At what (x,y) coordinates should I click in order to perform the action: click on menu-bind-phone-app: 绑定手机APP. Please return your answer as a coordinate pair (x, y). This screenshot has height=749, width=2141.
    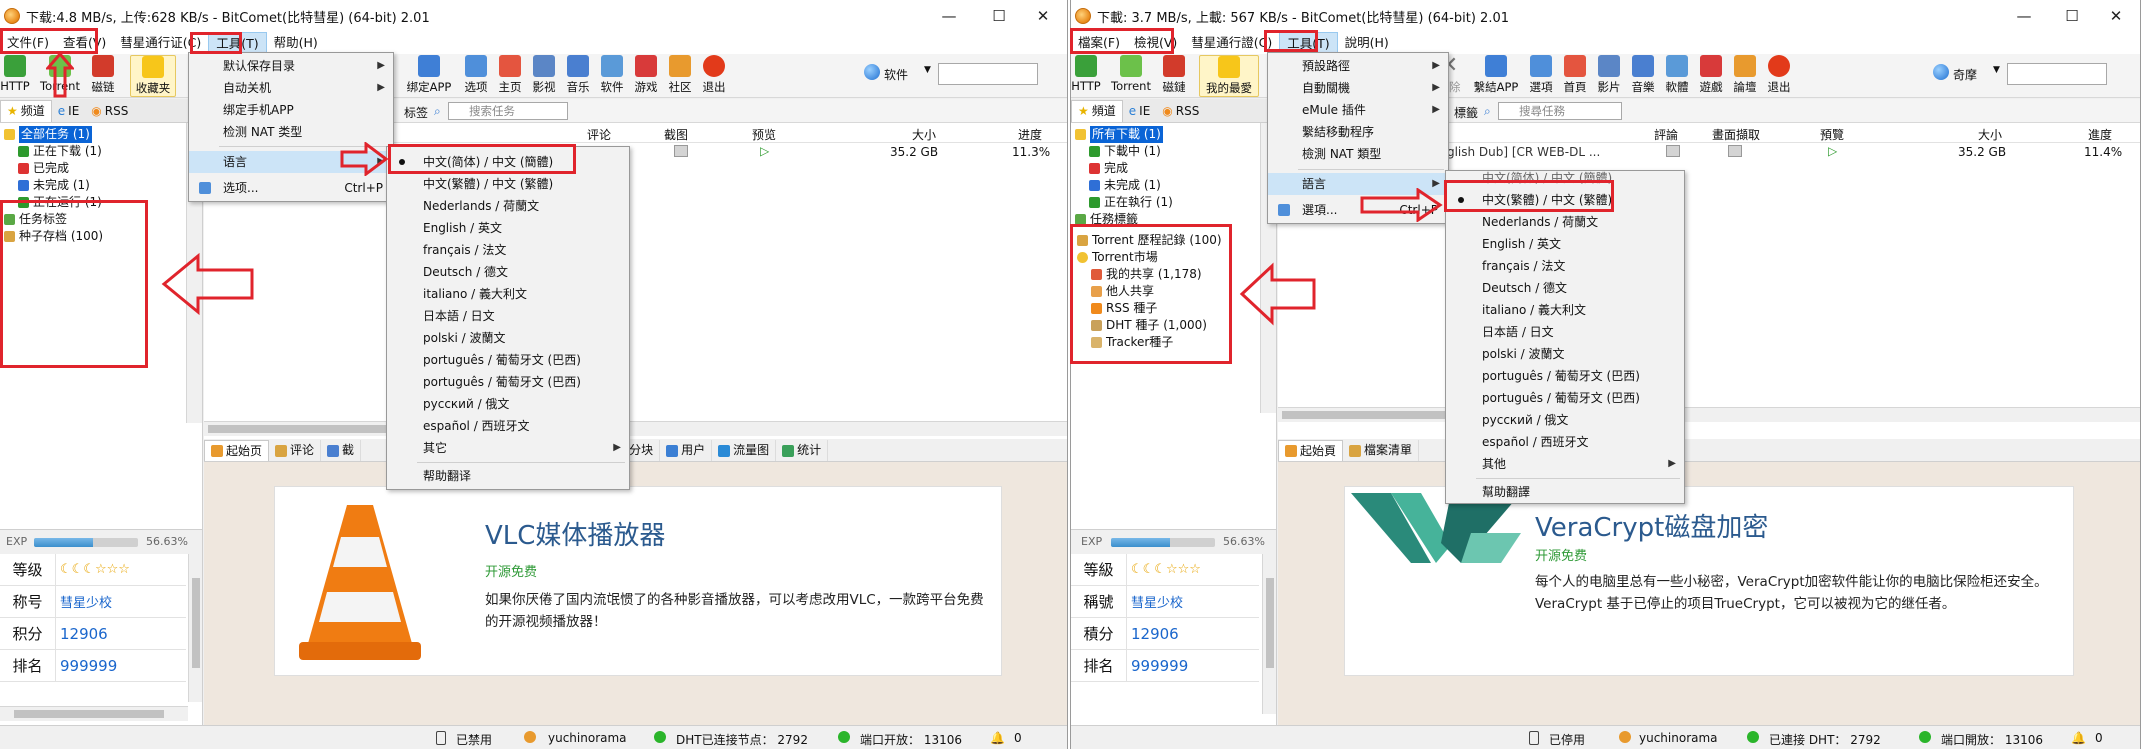
    Looking at the image, I should click on (291, 110).